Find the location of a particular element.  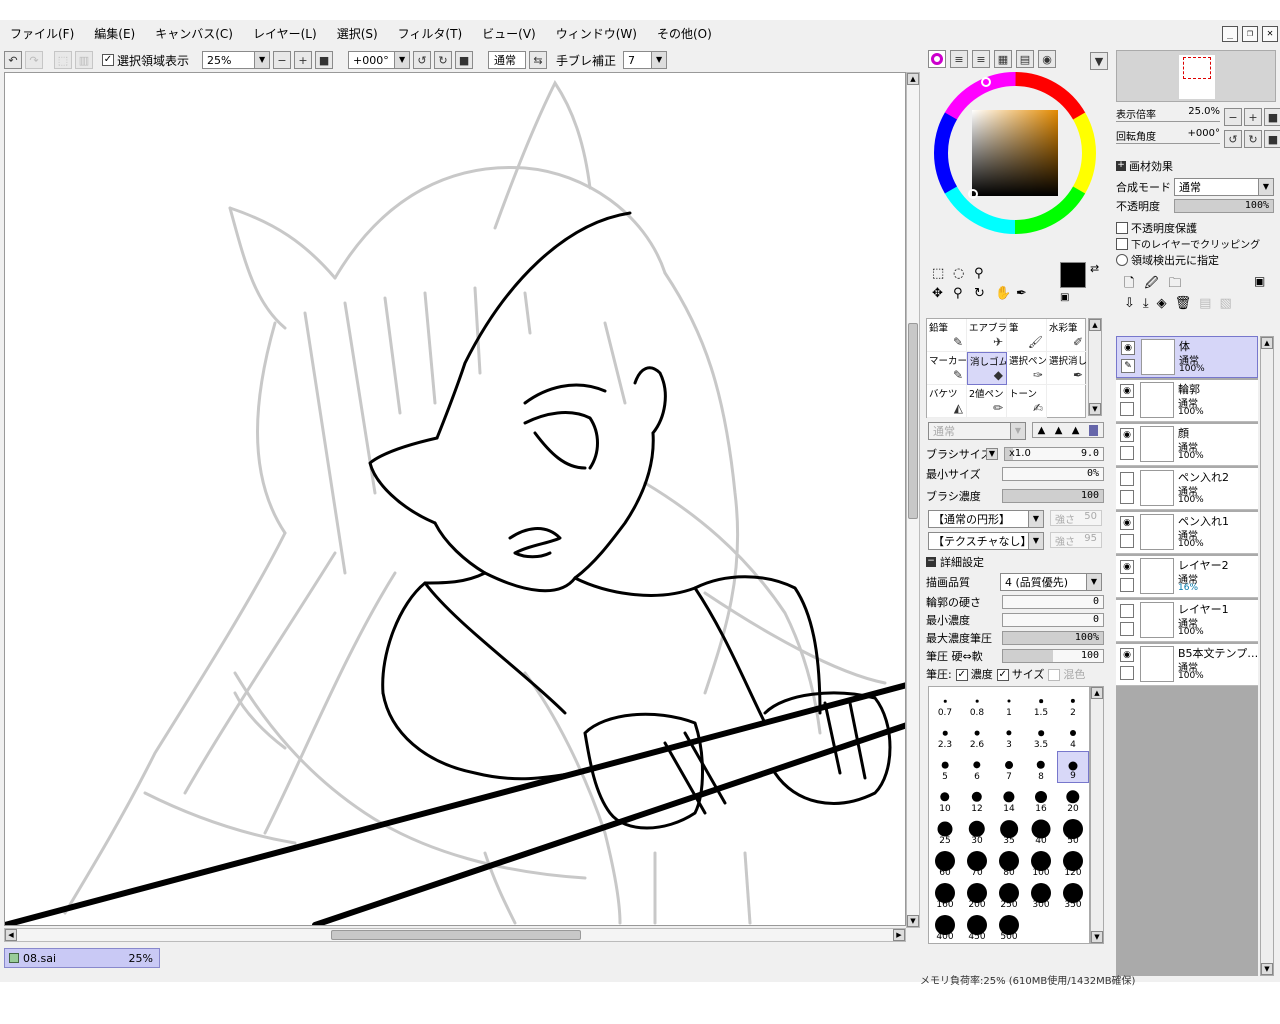

brush-size-preset: 3.5 is located at coordinates (1041, 735).